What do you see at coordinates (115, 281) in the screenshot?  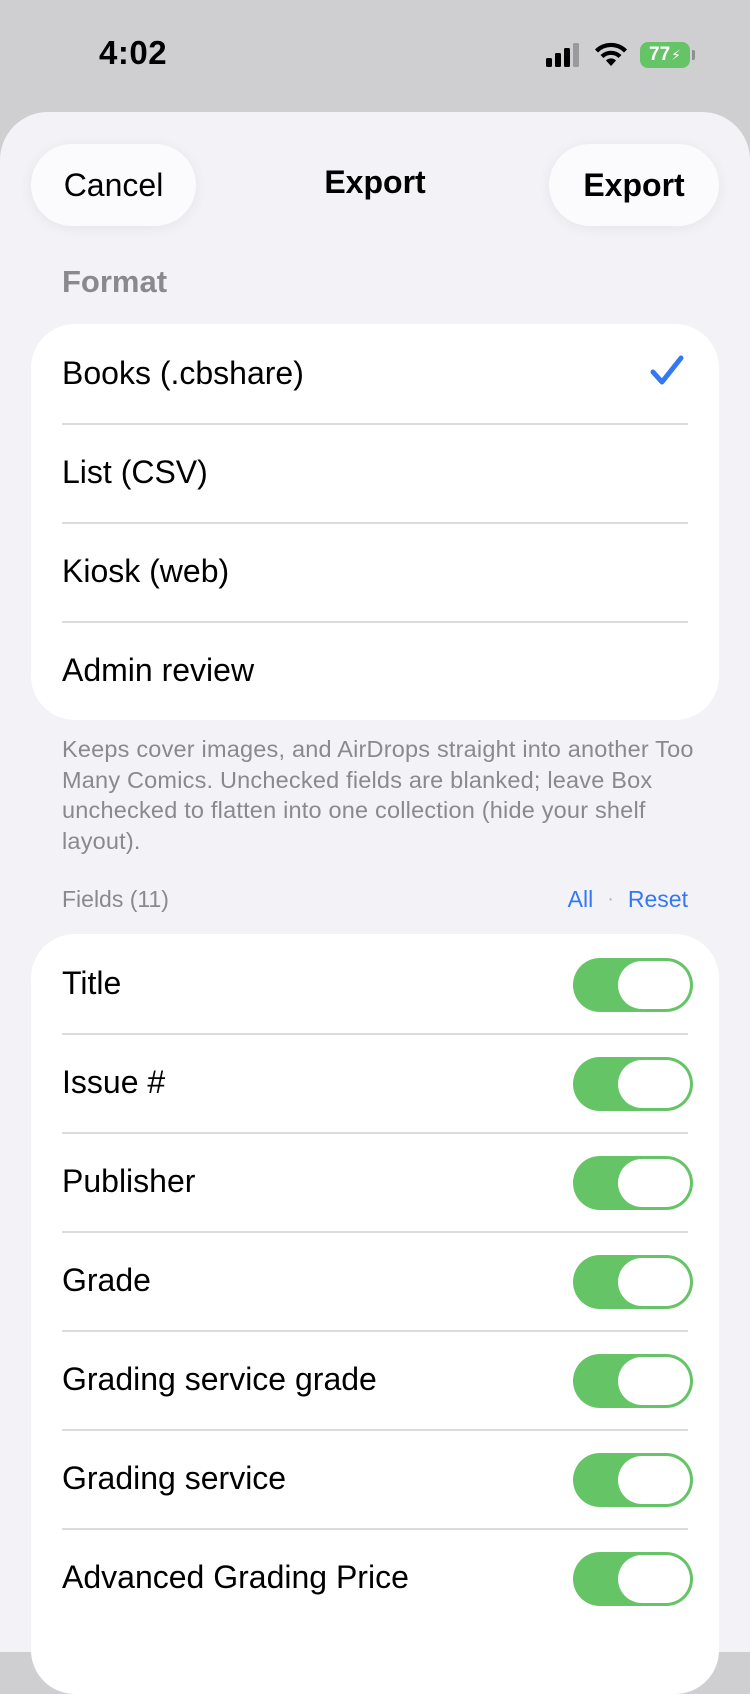 I see `format-section-header: Format` at bounding box center [115, 281].